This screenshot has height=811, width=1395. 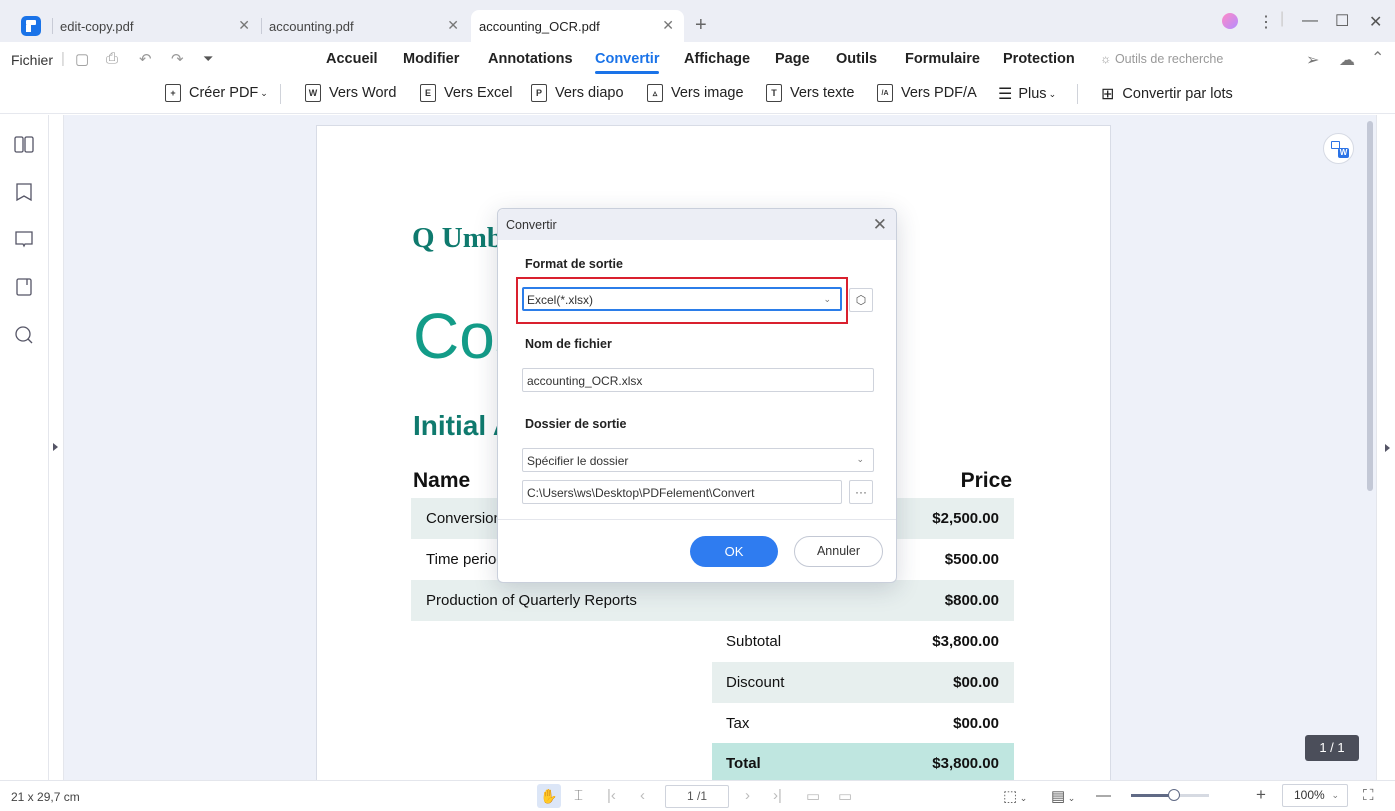 What do you see at coordinates (280, 94) in the screenshot?
I see `divider` at bounding box center [280, 94].